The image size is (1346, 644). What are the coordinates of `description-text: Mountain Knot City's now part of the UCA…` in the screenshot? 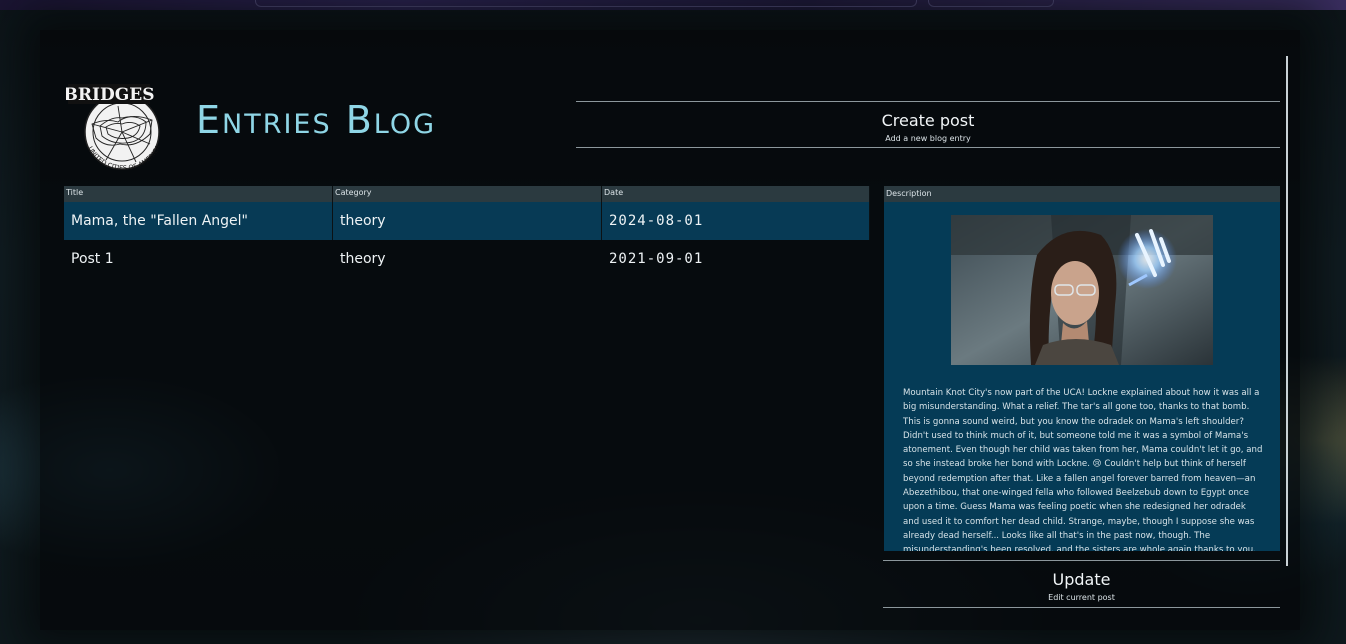 It's located at (1083, 469).